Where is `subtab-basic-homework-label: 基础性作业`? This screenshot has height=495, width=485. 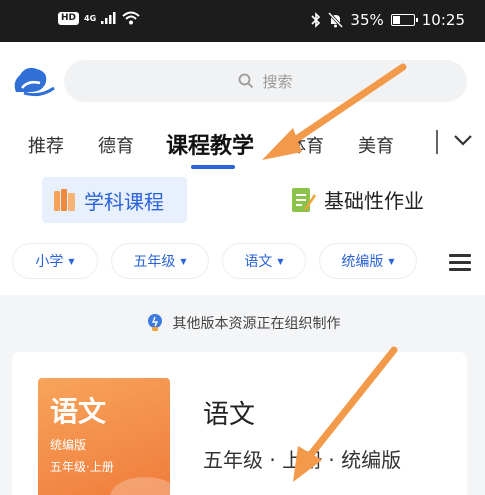
subtab-basic-homework-label: 基础性作业 is located at coordinates (374, 201).